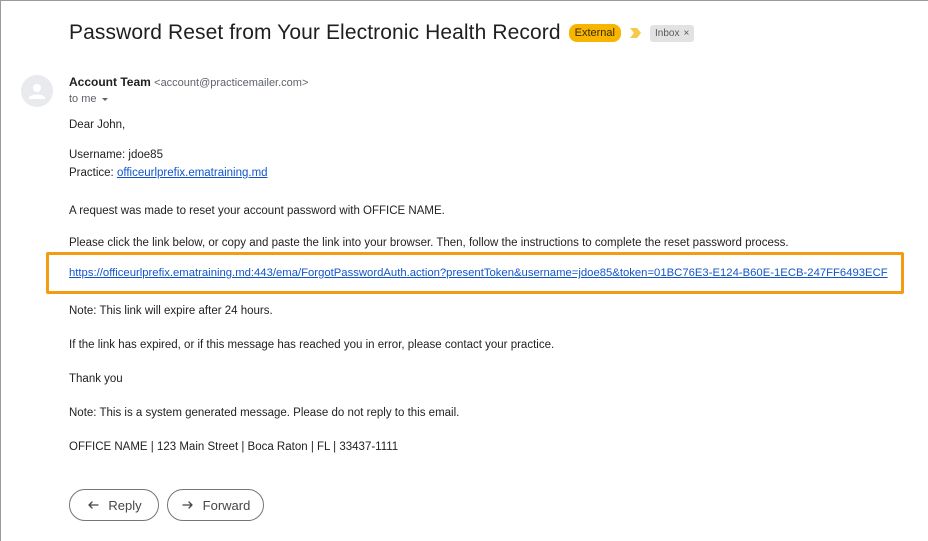 This screenshot has width=928, height=541. I want to click on inbox-label: Inbox ×, so click(672, 33).